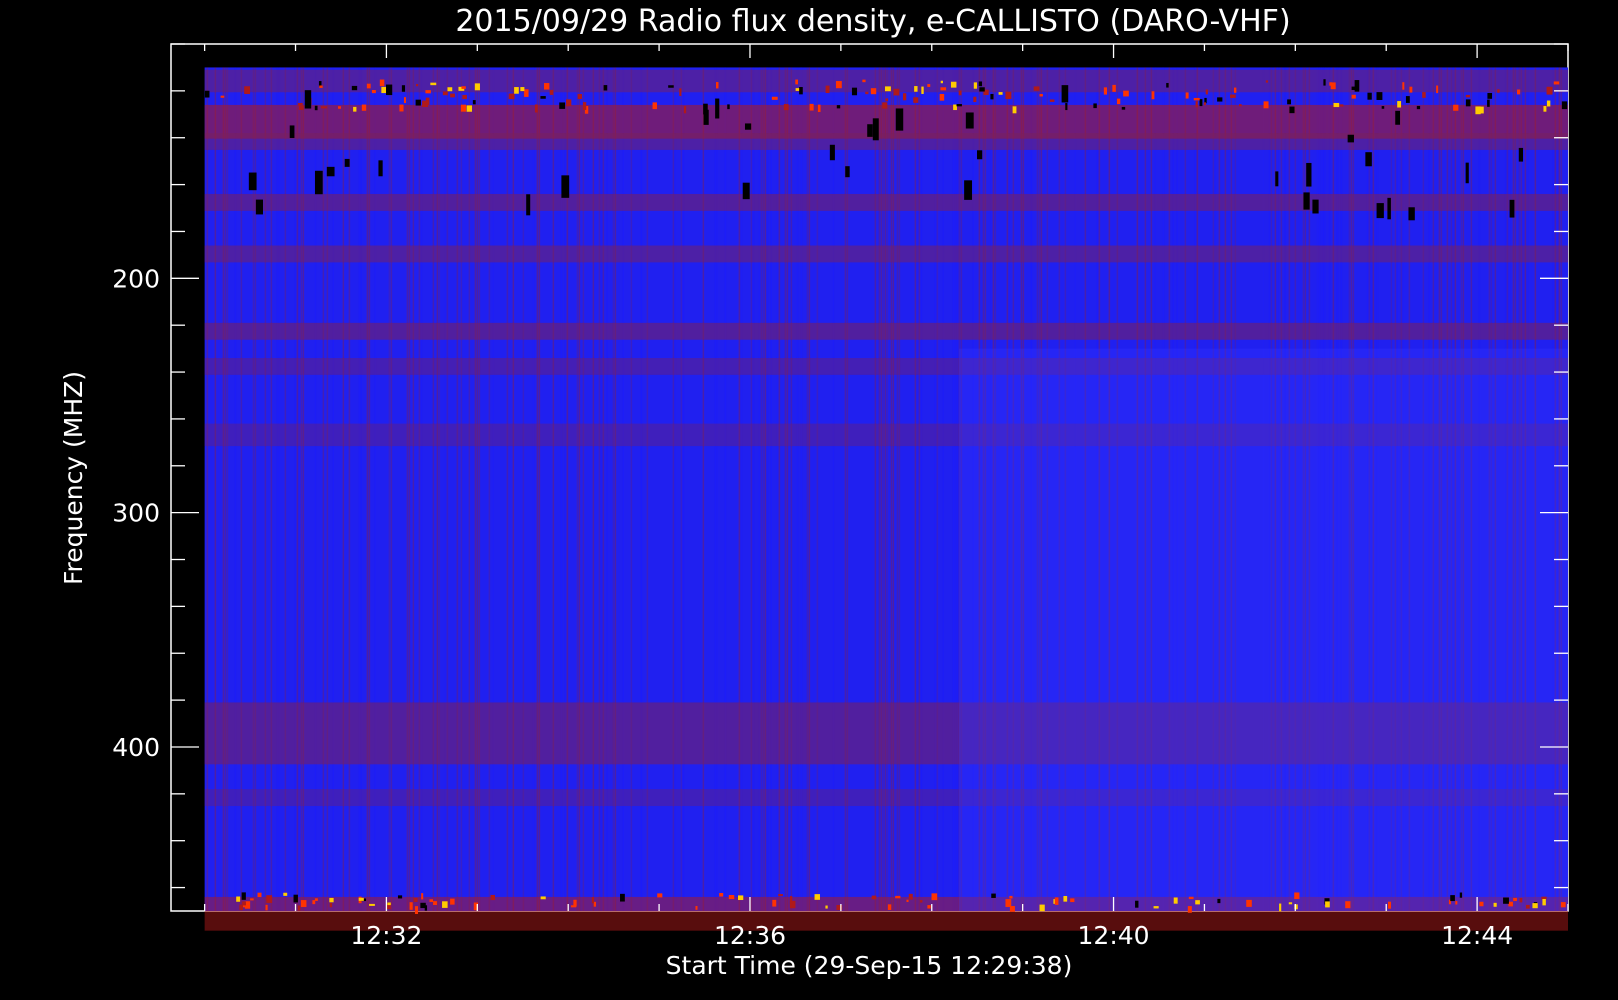 The height and width of the screenshot is (1000, 1618). Describe the element at coordinates (136, 278) in the screenshot. I see `y-tick-label: 200` at that location.